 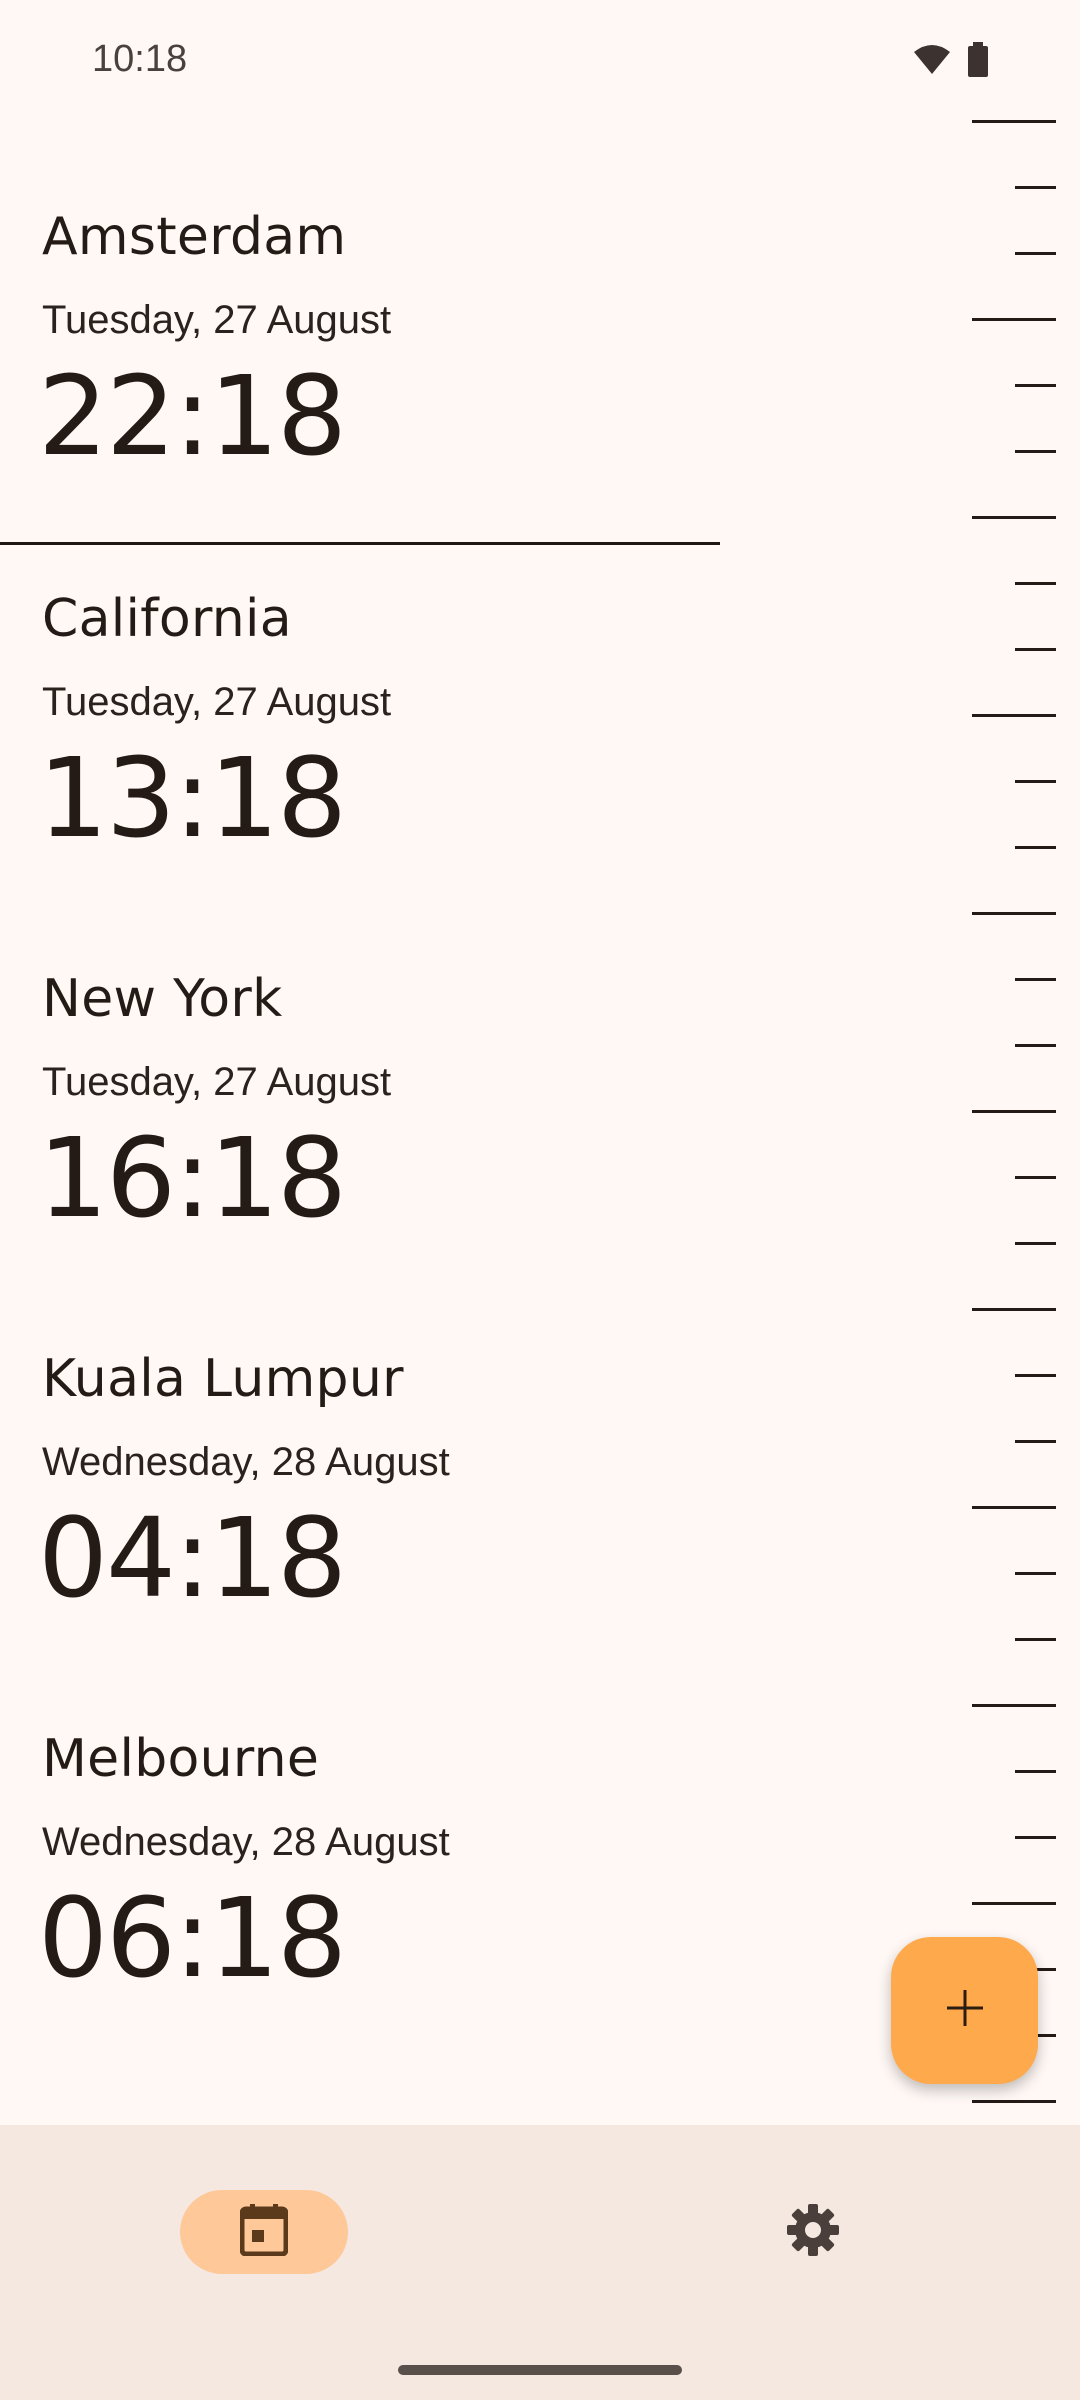 I want to click on city-time: 16:18, so click(x=192, y=1178).